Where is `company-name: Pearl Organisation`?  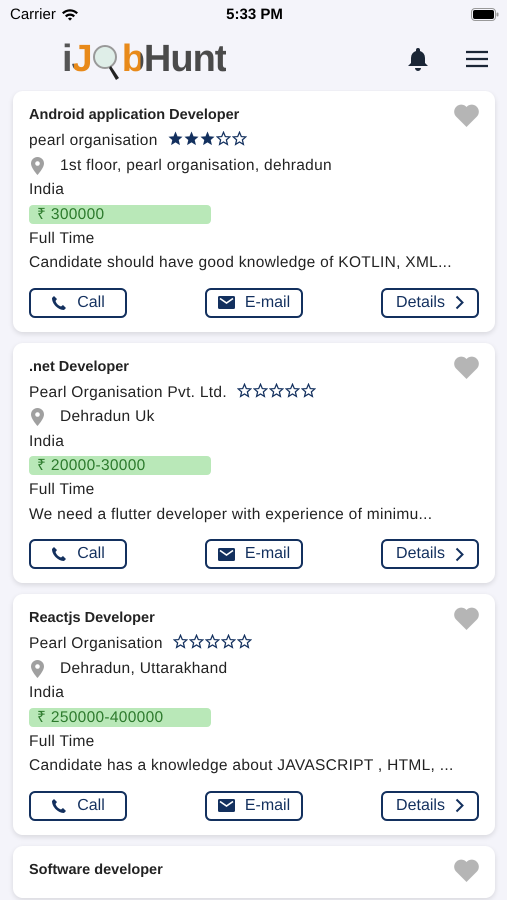 company-name: Pearl Organisation is located at coordinates (96, 643).